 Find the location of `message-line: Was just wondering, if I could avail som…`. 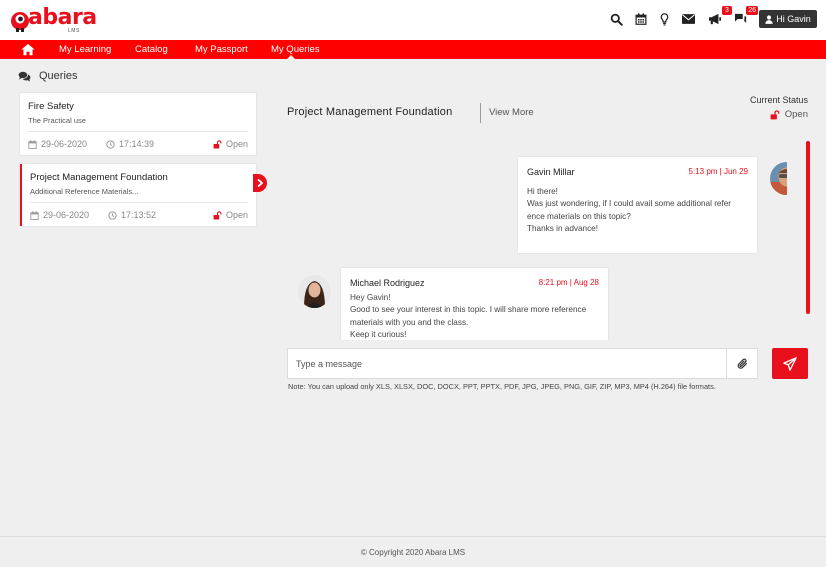

message-line: Was just wondering, if I could avail som… is located at coordinates (629, 204).